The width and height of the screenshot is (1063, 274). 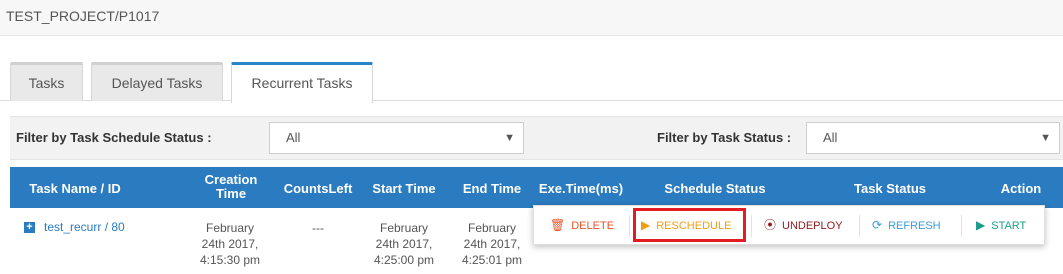 I want to click on task-name: test_recurr, so click(x=73, y=227).